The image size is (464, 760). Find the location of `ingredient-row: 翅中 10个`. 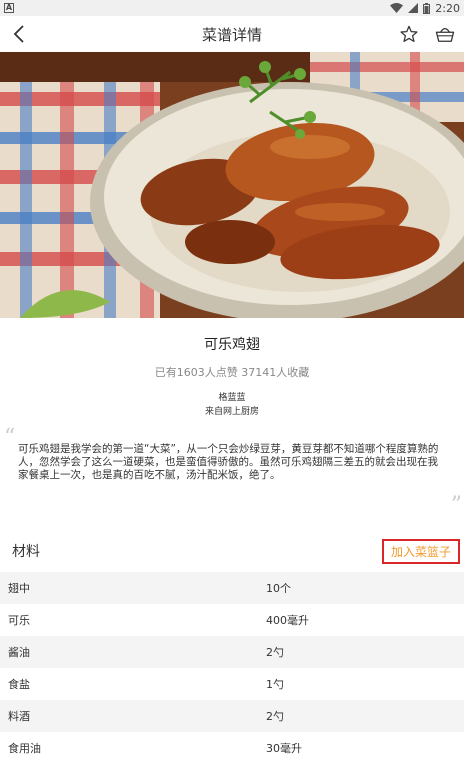

ingredient-row: 翅中 10个 is located at coordinates (232, 588).